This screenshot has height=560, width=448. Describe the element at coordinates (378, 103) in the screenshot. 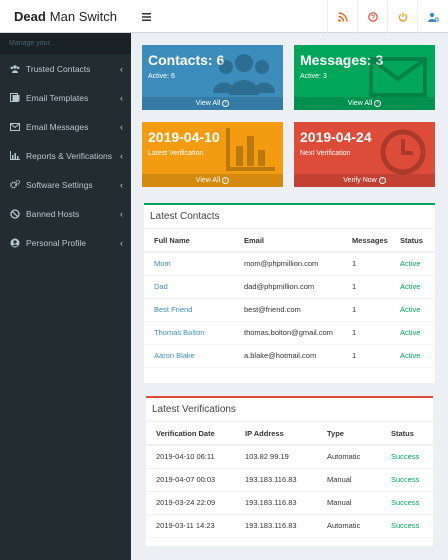

I see `arrow-circle-right-icon: ›` at that location.